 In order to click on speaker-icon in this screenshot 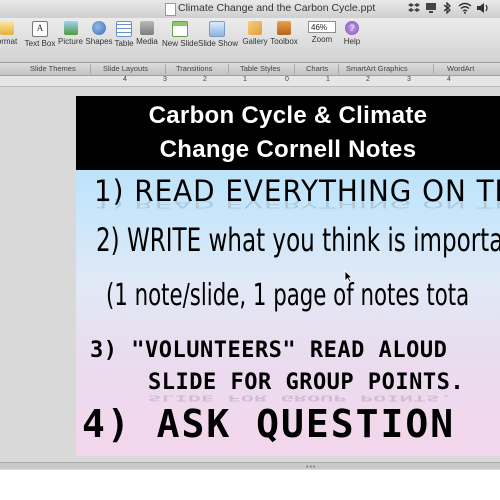, I will do `click(483, 9)`.